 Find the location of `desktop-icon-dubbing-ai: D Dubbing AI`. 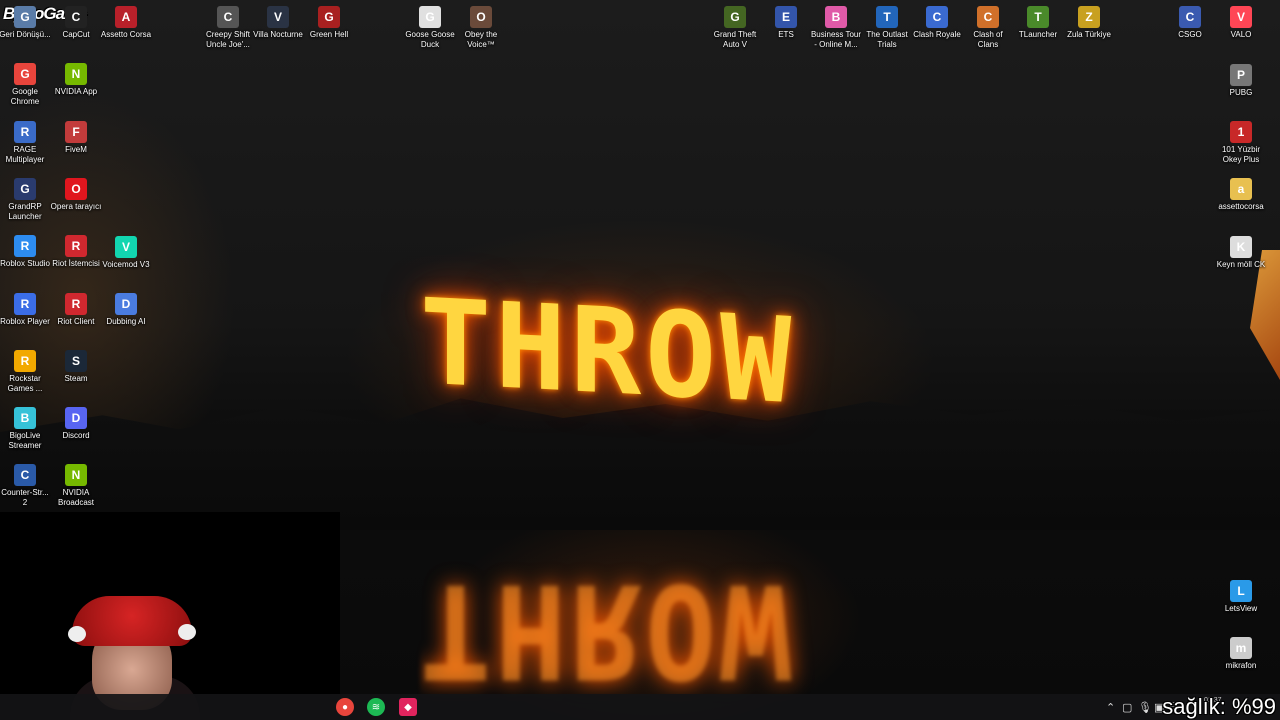

desktop-icon-dubbing-ai: D Dubbing AI is located at coordinates (126, 310).